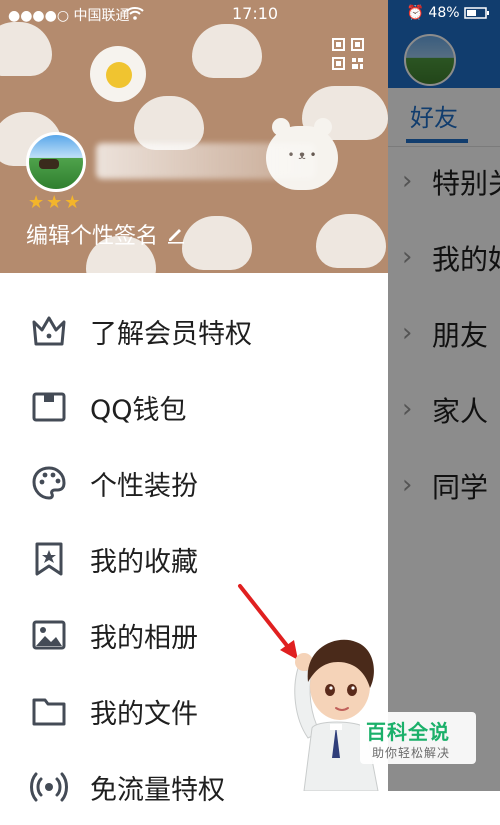 Image resolution: width=500 pixels, height=825 pixels. What do you see at coordinates (336, 715) in the screenshot?
I see `mascot-character` at bounding box center [336, 715].